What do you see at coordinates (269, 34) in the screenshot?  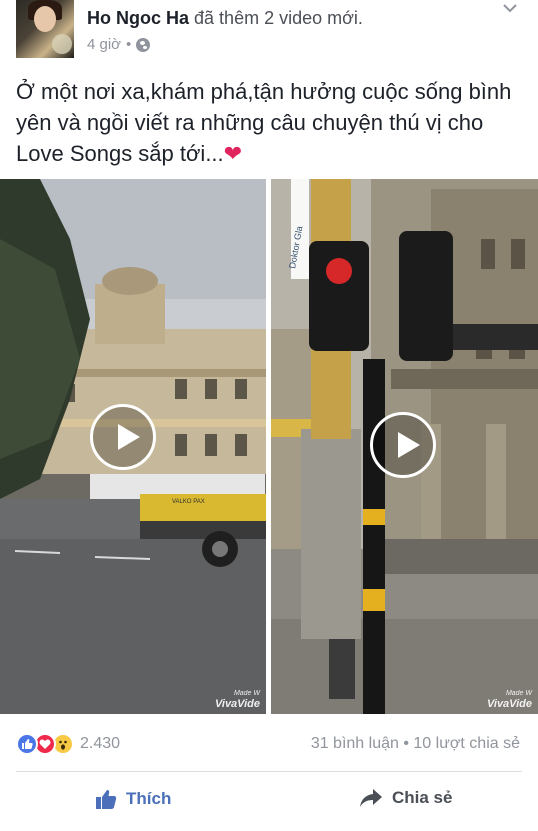 I see `post-header: Ho Ngoc Ha đã thêm 2 video mới. 4 giờ •` at bounding box center [269, 34].